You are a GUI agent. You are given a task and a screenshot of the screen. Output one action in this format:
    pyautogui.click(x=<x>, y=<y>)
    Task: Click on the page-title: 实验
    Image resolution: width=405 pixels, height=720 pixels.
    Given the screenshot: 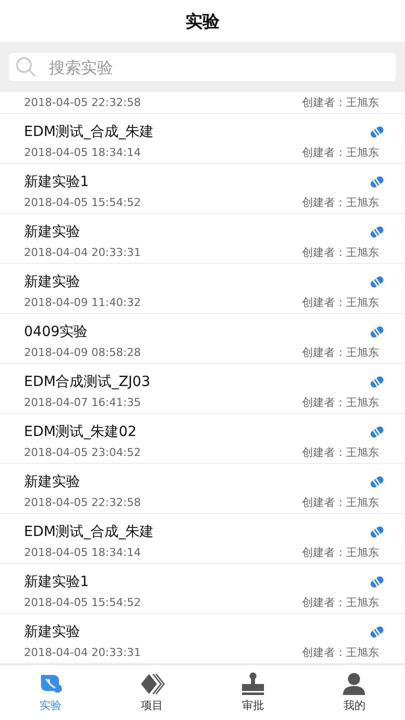 What is the action you would take?
    pyautogui.click(x=203, y=21)
    